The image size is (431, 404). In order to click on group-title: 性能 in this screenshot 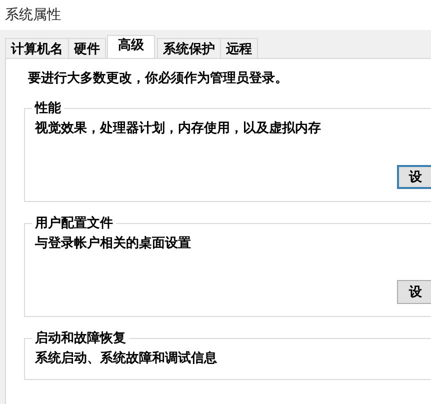, I will do `click(48, 108)`.